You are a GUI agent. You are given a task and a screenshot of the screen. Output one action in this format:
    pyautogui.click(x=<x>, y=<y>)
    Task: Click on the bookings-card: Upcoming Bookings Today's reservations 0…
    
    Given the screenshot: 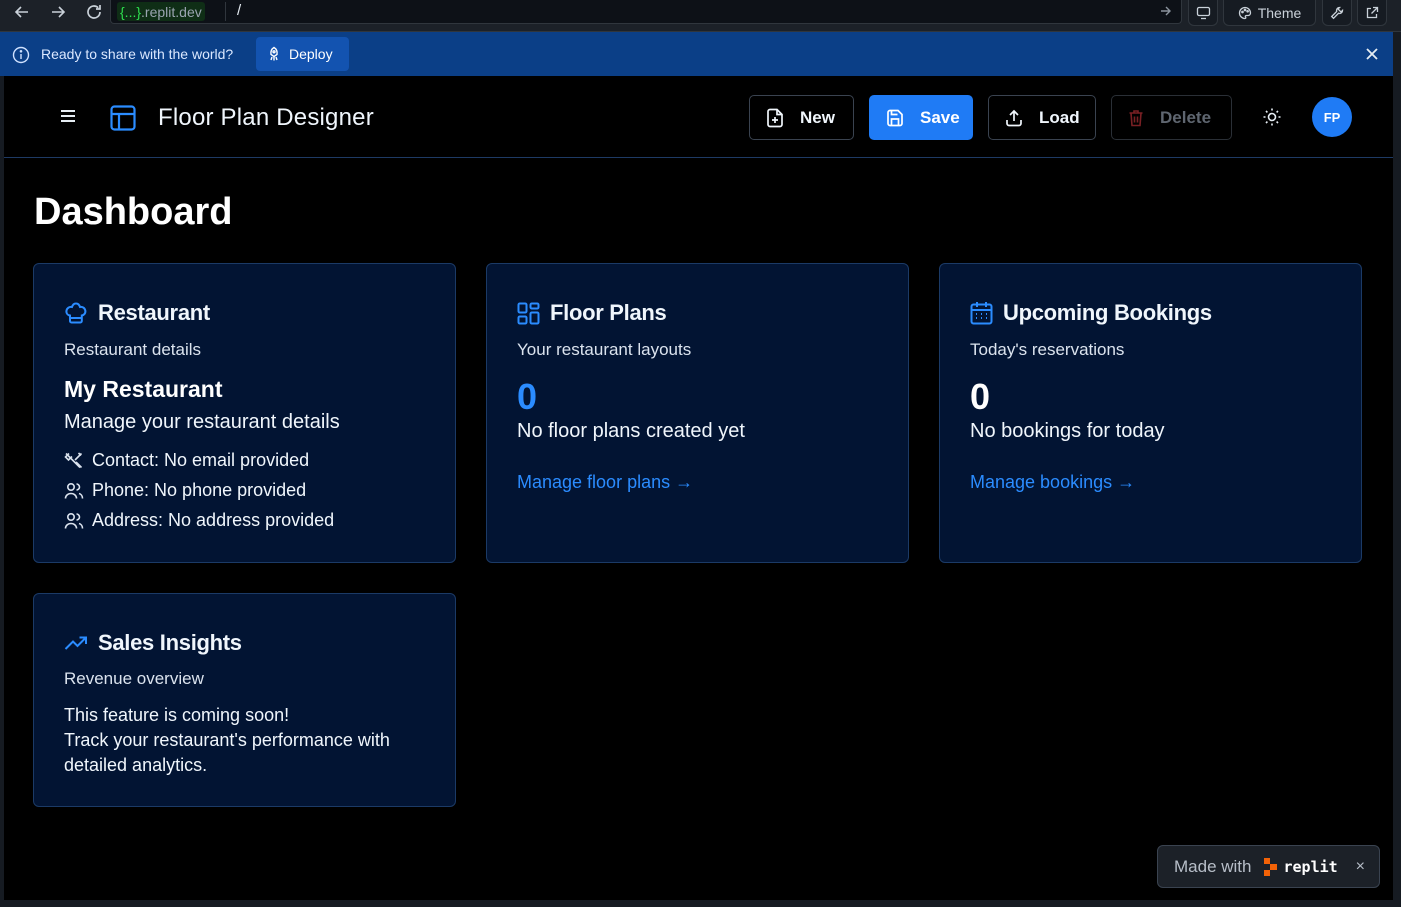 What is the action you would take?
    pyautogui.click(x=1150, y=413)
    